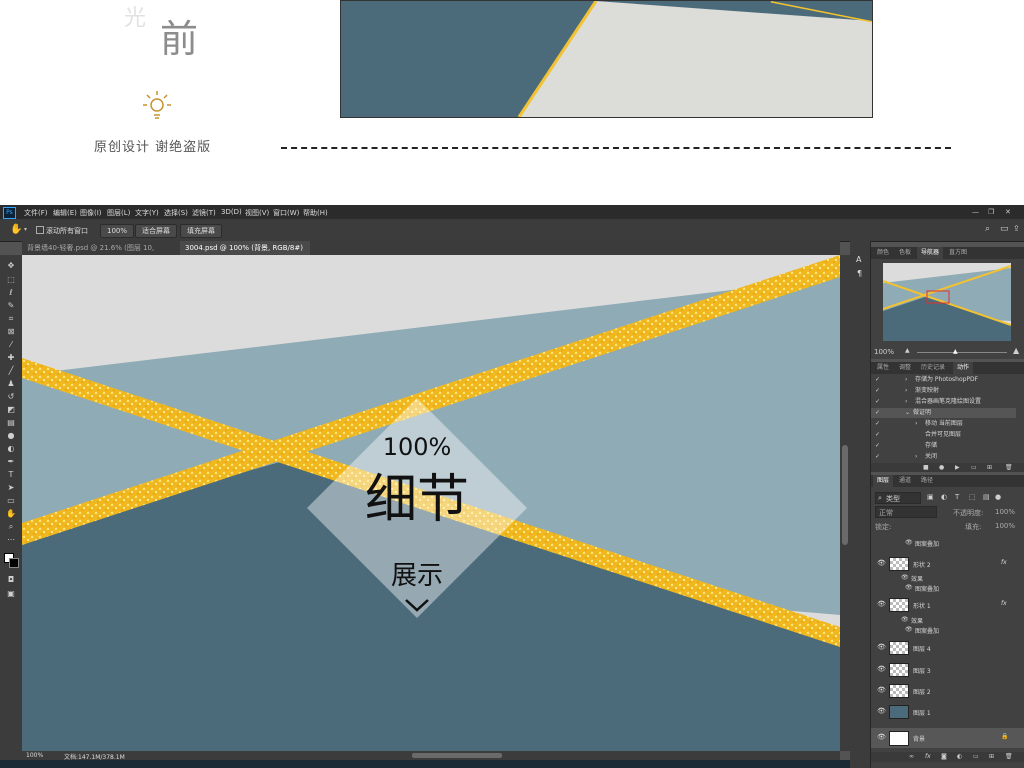 The height and width of the screenshot is (768, 1024). What do you see at coordinates (883, 481) in the screenshot?
I see `tab-layers: 图层` at bounding box center [883, 481].